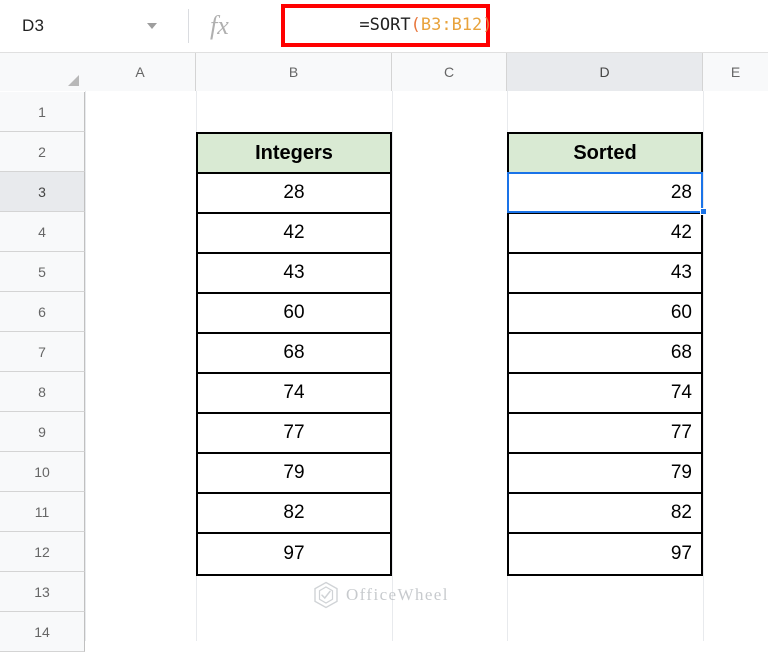 The height and width of the screenshot is (652, 768). Describe the element at coordinates (605, 72) in the screenshot. I see `column-header-d: D` at that location.